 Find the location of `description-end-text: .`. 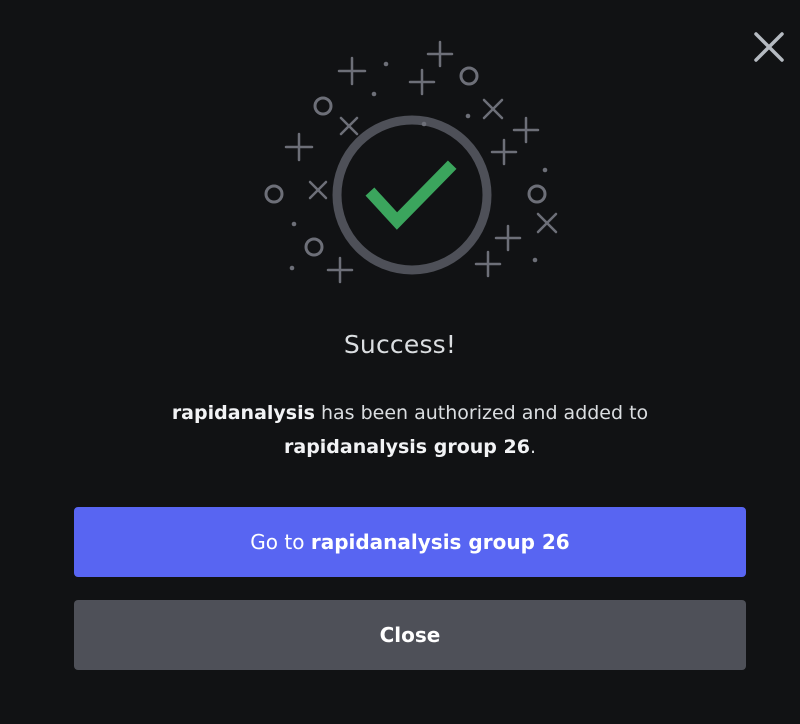

description-end-text: . is located at coordinates (532, 447).